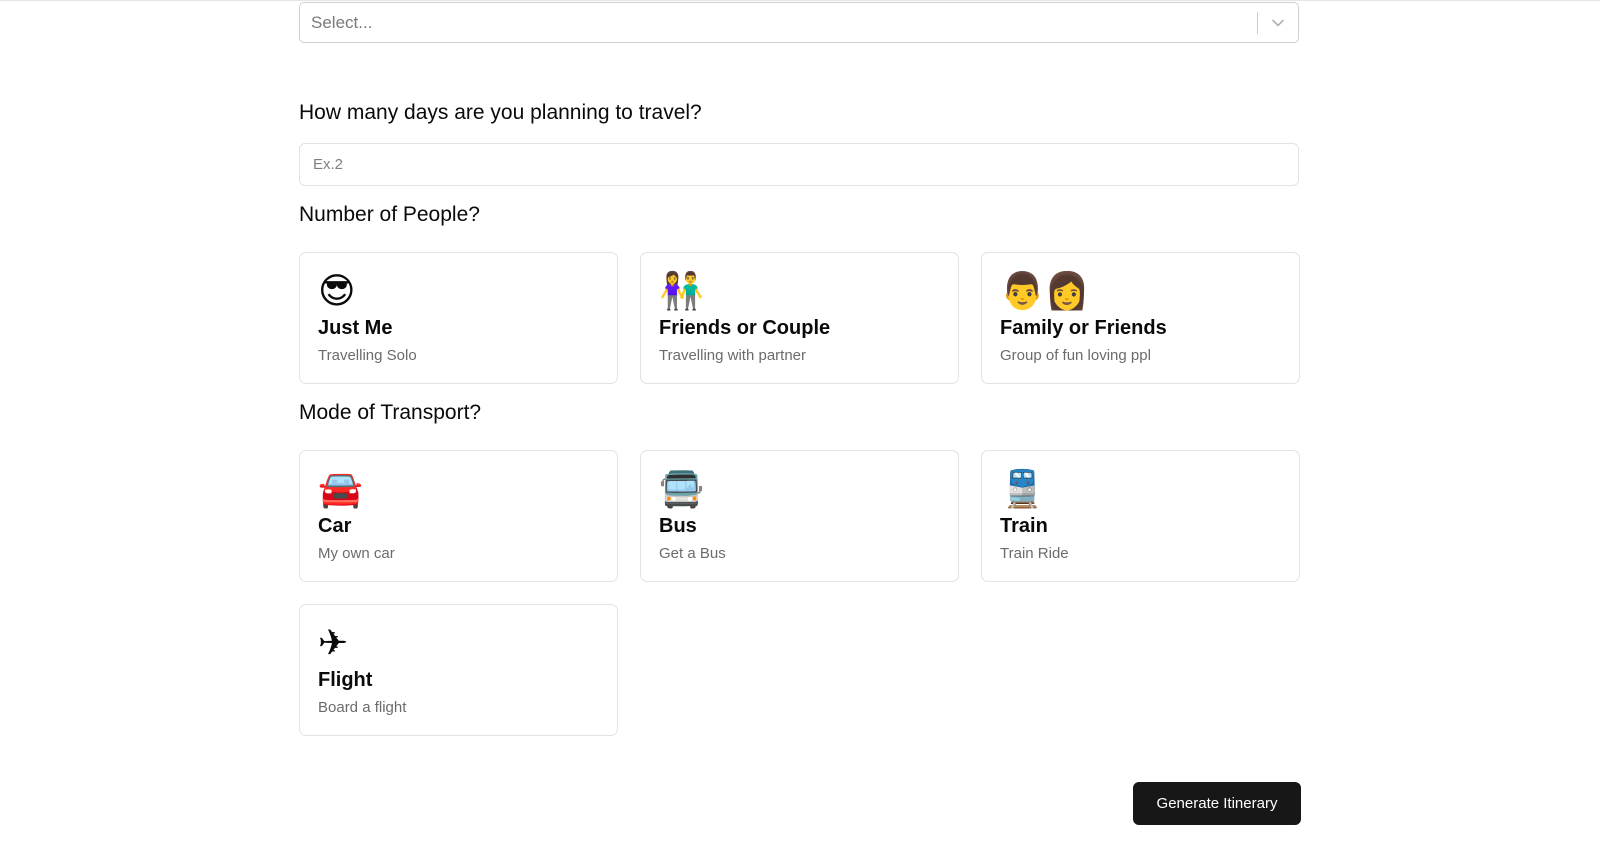 The width and height of the screenshot is (1600, 868). I want to click on card-title: Car, so click(335, 526).